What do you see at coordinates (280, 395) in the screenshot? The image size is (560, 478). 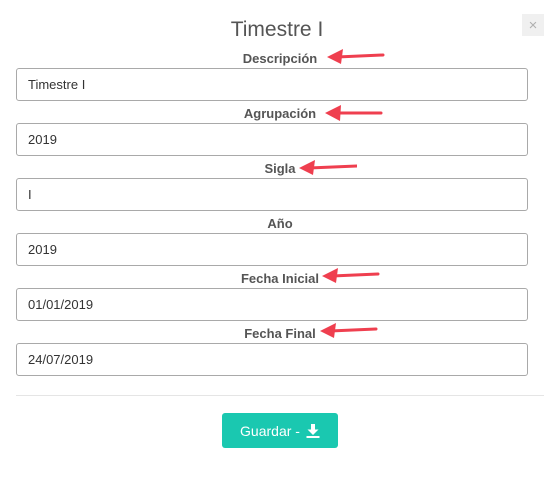 I see `footer-divider` at bounding box center [280, 395].